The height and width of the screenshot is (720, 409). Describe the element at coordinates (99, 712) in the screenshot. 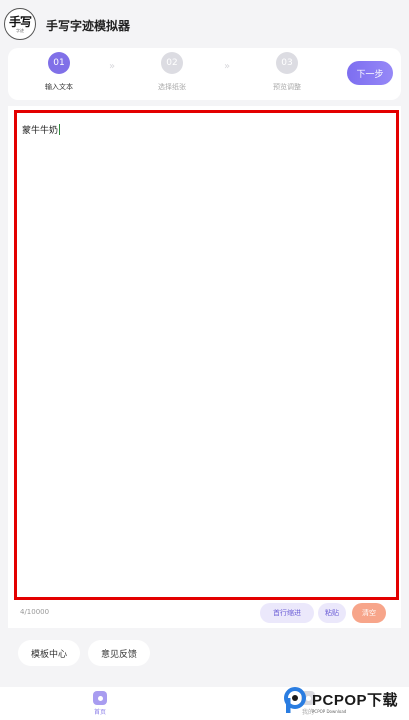

I see `tab-label: 首页` at that location.